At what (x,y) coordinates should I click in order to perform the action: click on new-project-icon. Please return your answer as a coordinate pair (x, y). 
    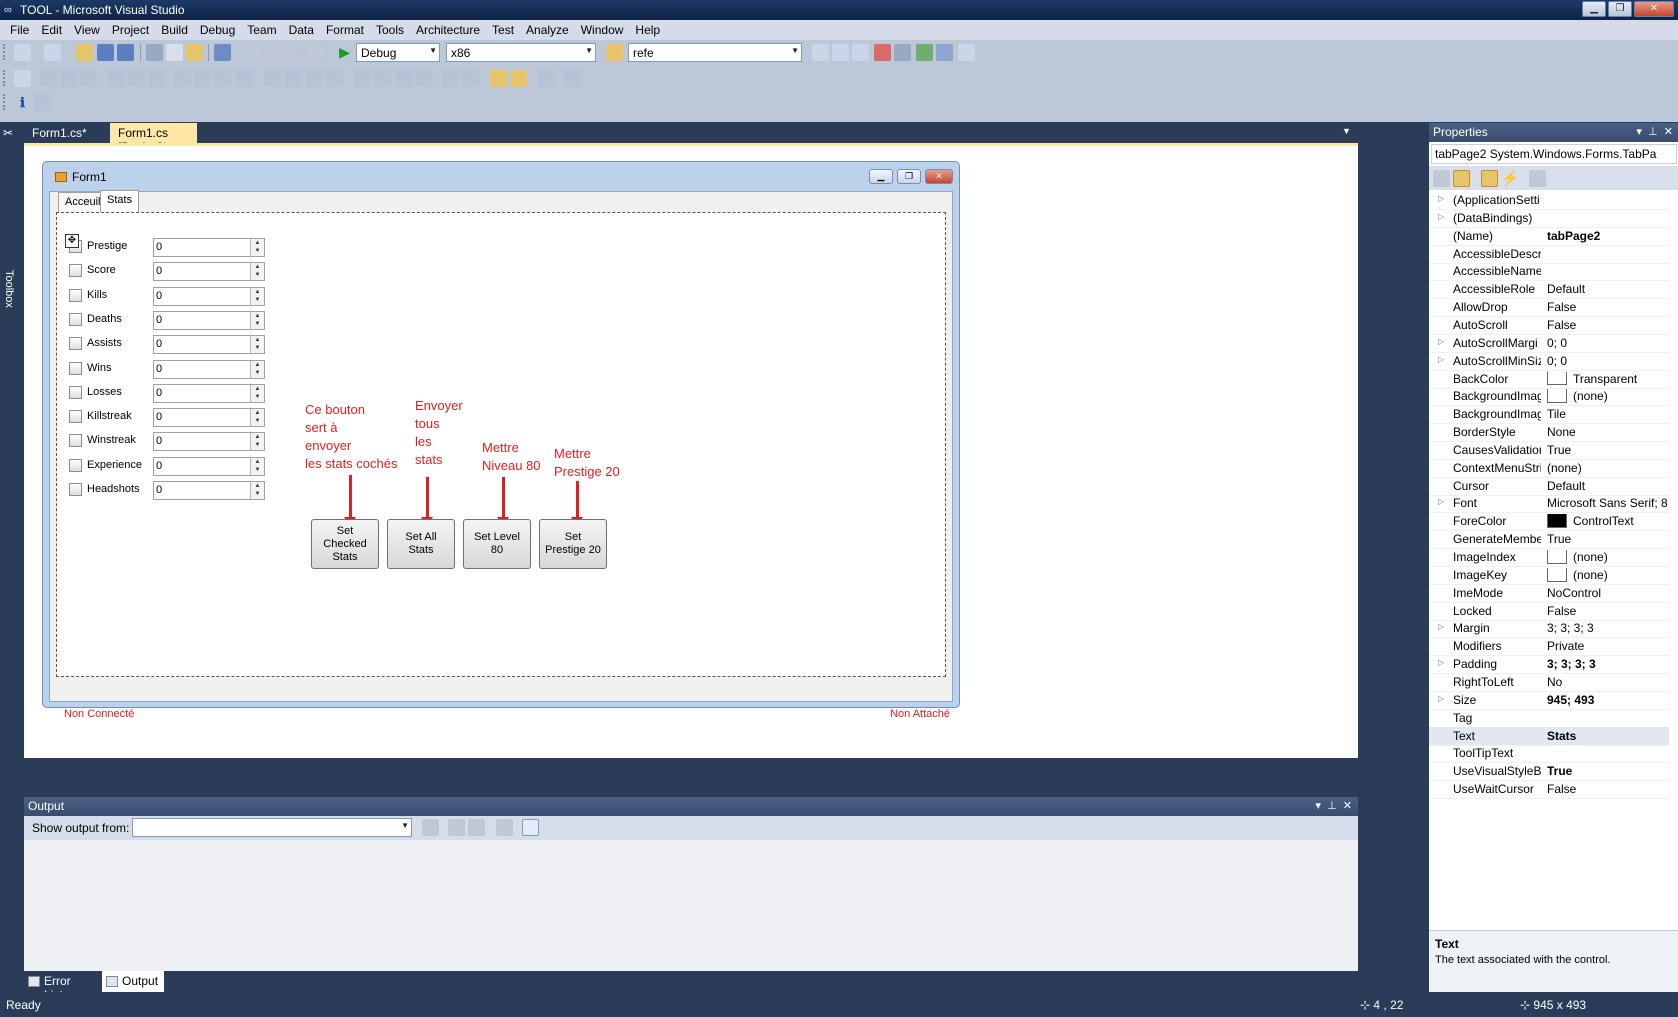
    Looking at the image, I should click on (22, 52).